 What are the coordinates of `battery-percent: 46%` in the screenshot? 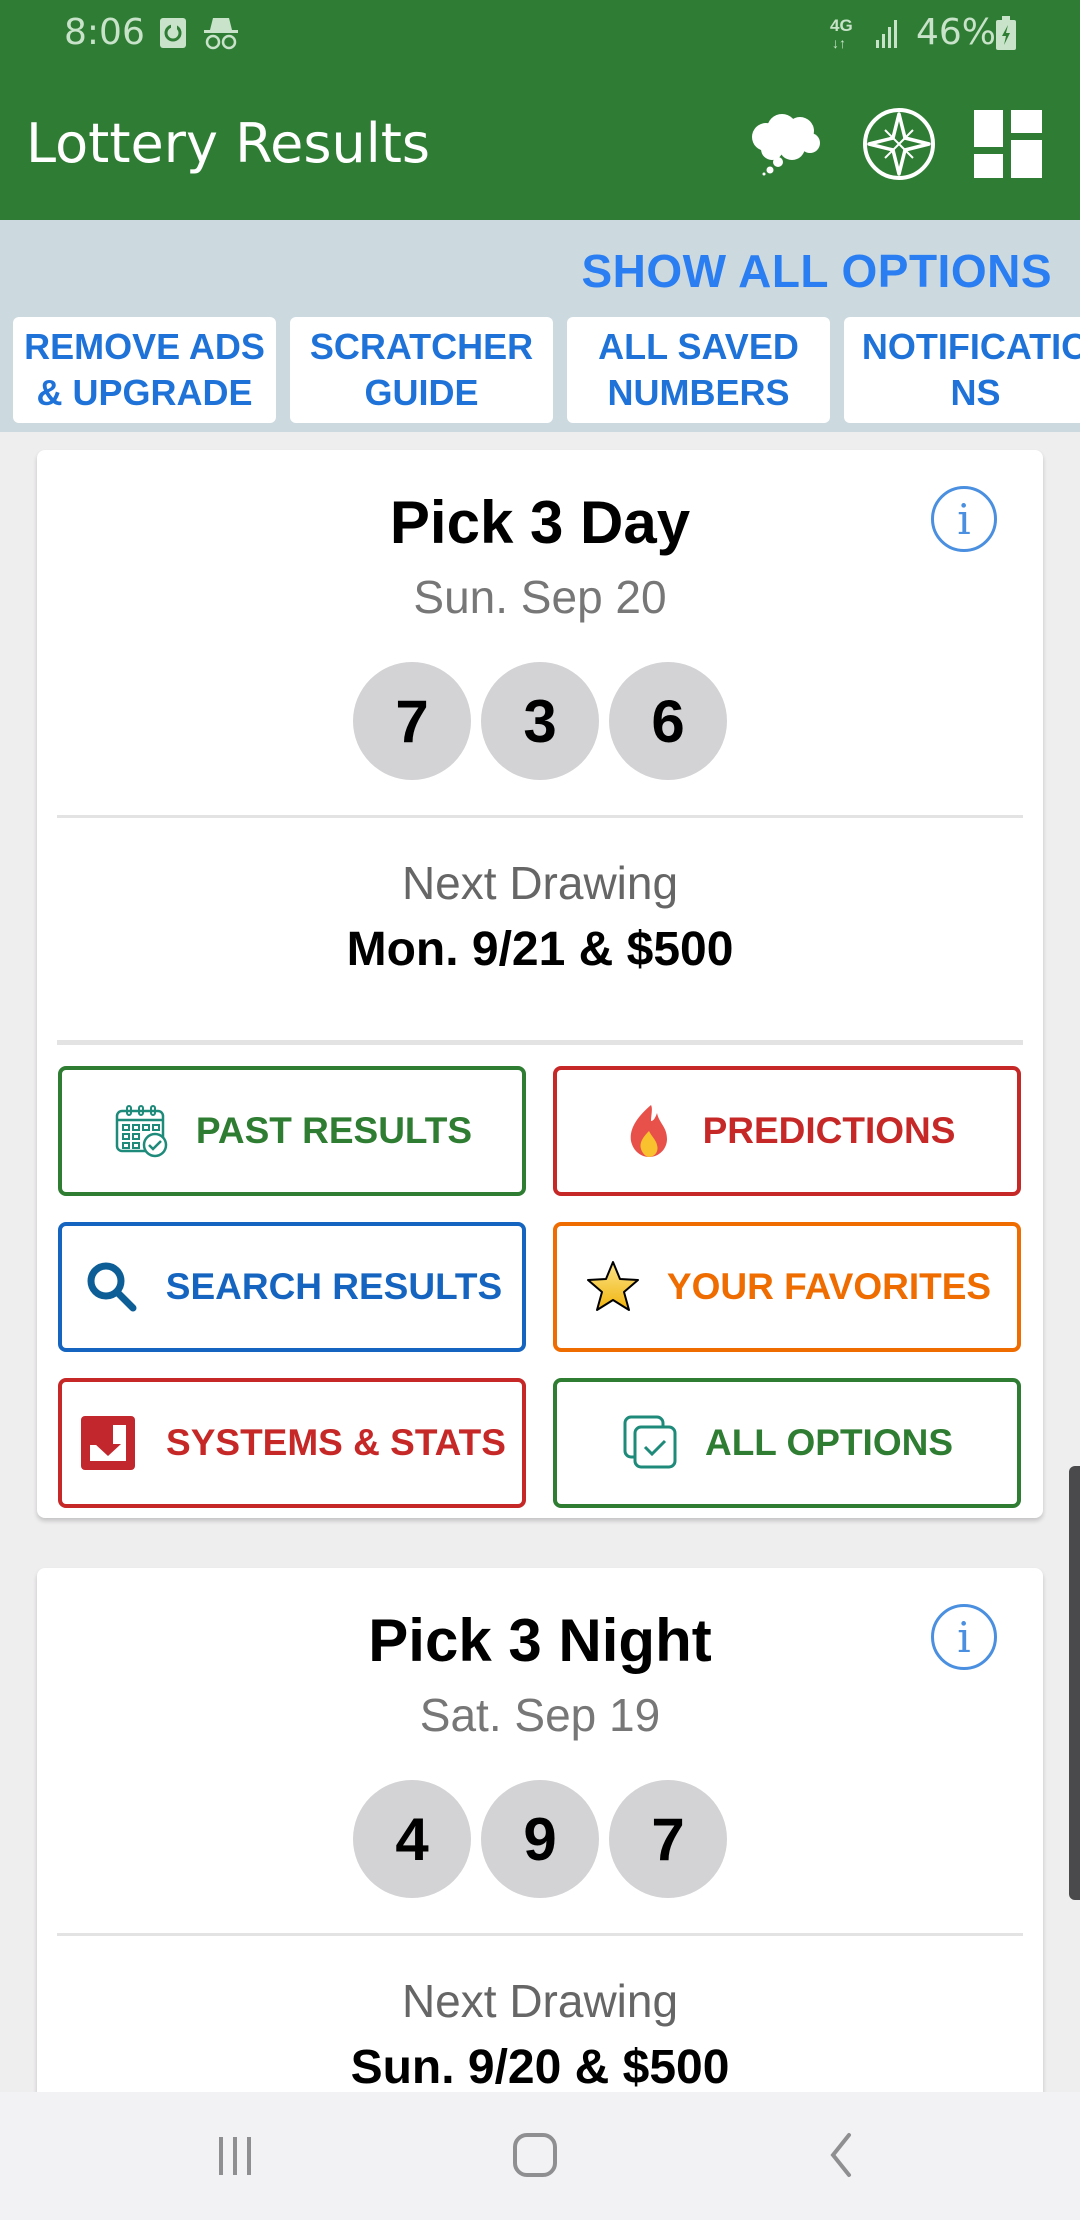 It's located at (956, 32).